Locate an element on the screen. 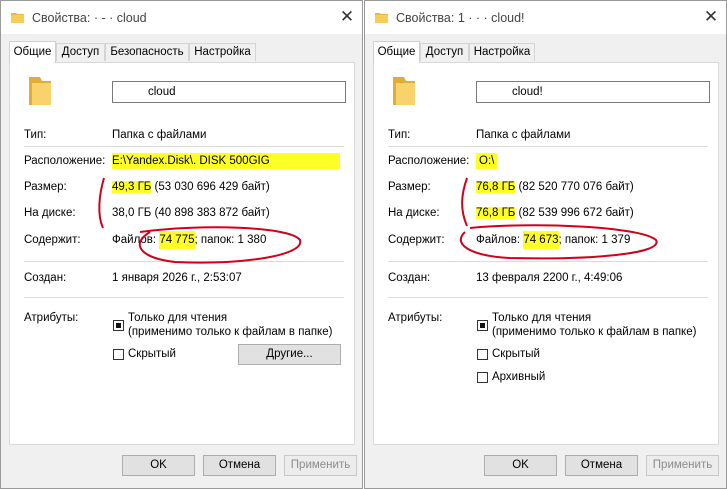  archive-label: Архивный is located at coordinates (519, 377).